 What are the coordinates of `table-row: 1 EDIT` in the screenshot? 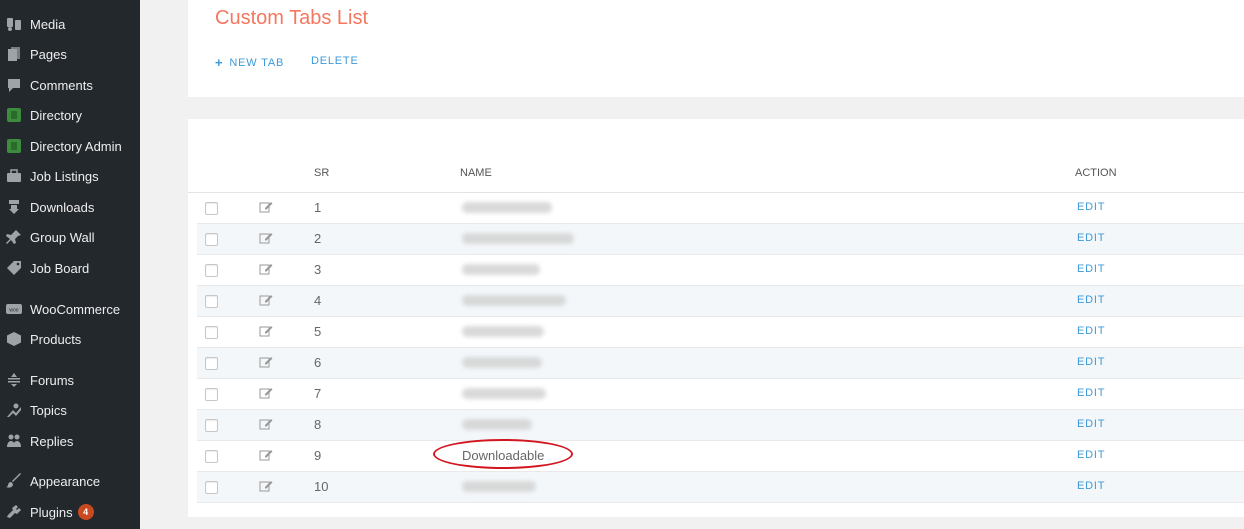 It's located at (720, 208).